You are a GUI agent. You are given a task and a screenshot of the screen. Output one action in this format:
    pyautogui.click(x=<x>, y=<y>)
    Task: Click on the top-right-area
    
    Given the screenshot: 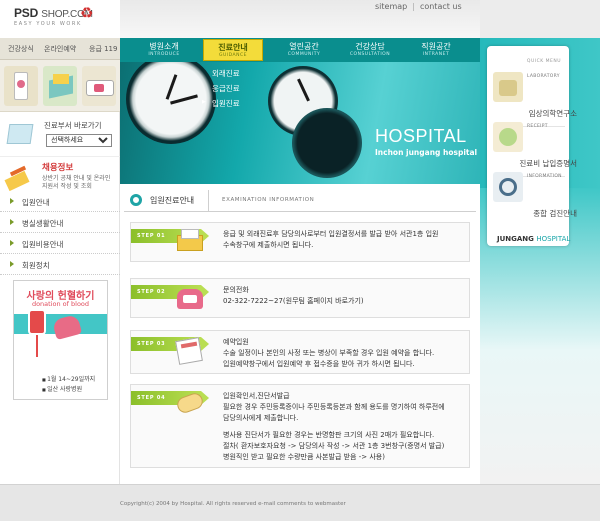 What is the action you would take?
    pyautogui.click(x=540, y=19)
    